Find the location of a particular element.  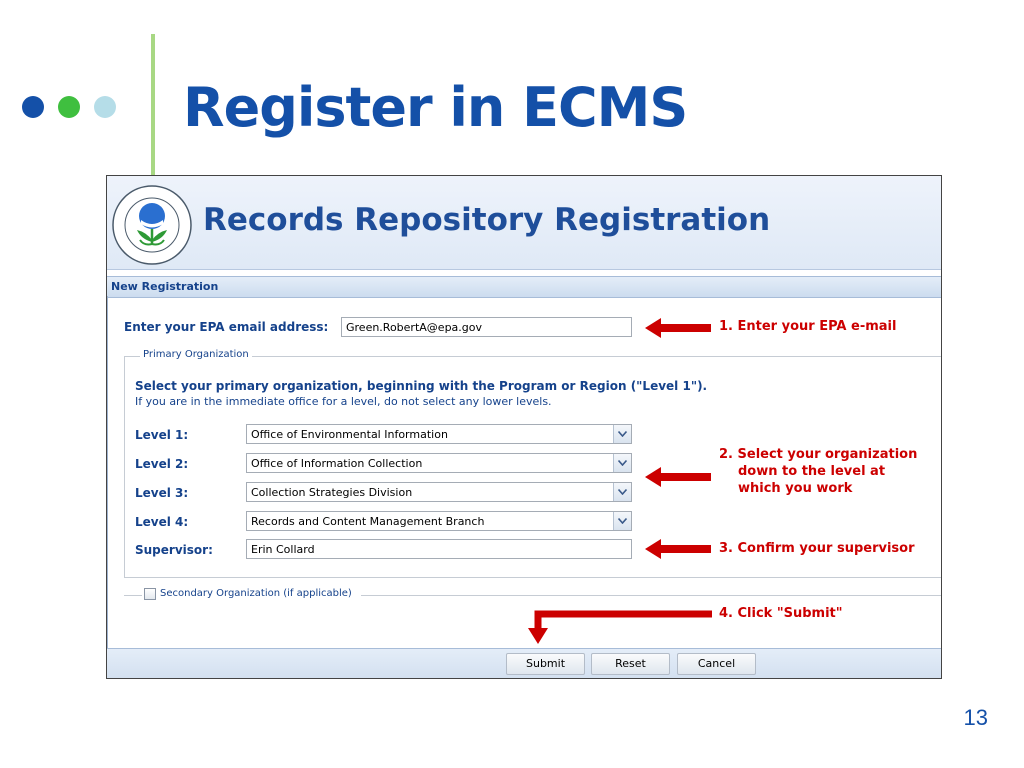

primary-organization-legend: Primary Organization is located at coordinates (196, 354).